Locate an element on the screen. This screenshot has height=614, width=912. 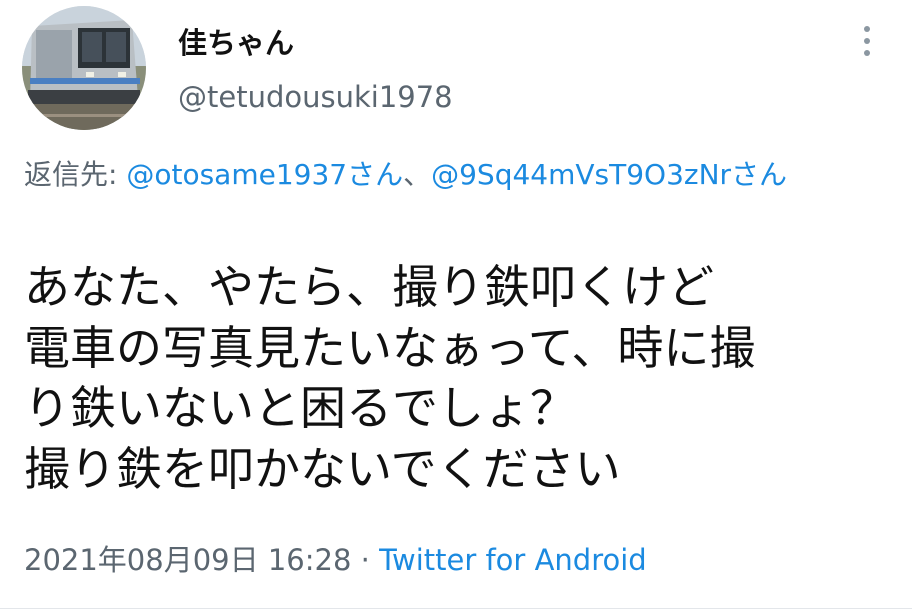
author-handle: @tetudousuki1978 is located at coordinates (315, 97).